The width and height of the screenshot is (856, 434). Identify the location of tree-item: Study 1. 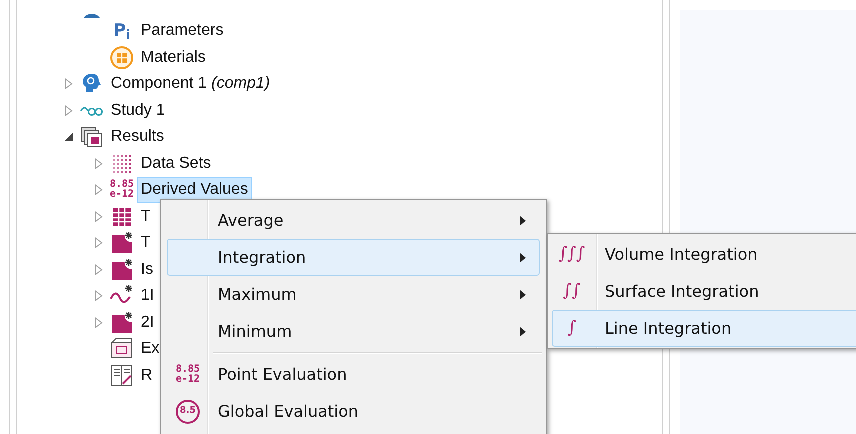
(138, 111).